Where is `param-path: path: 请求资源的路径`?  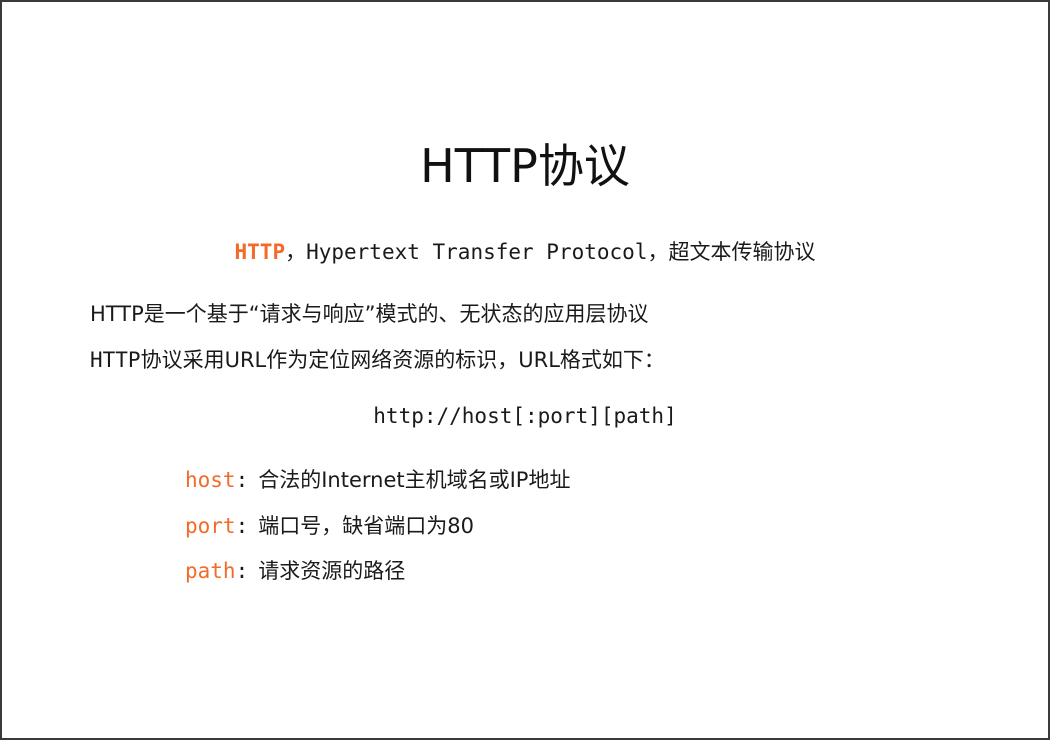
param-path: path: 请求资源的路径 is located at coordinates (295, 570).